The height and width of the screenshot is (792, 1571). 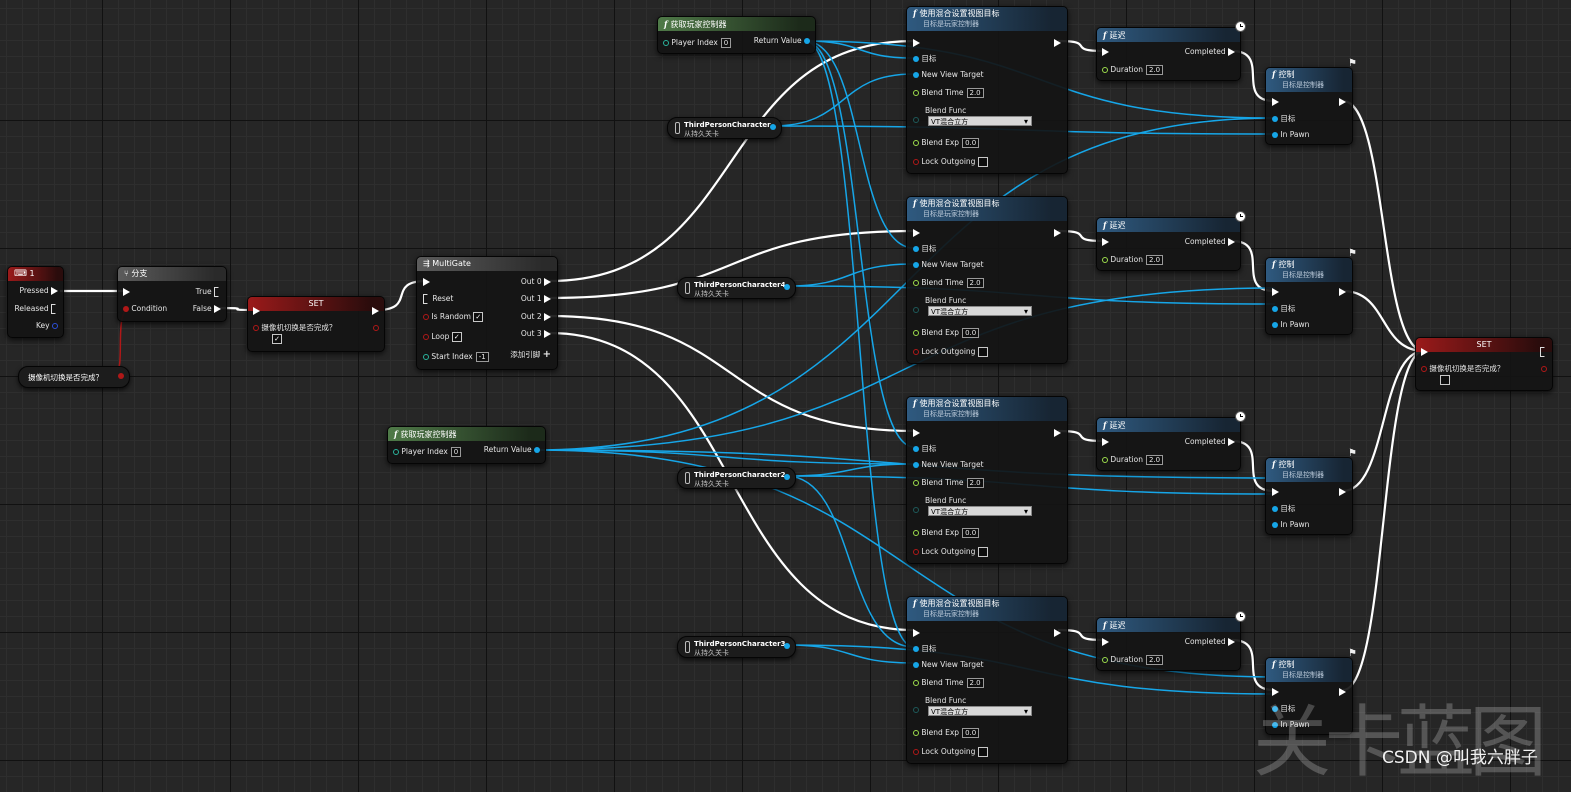 I want to click on set-checkbox: ✓, so click(x=277, y=339).